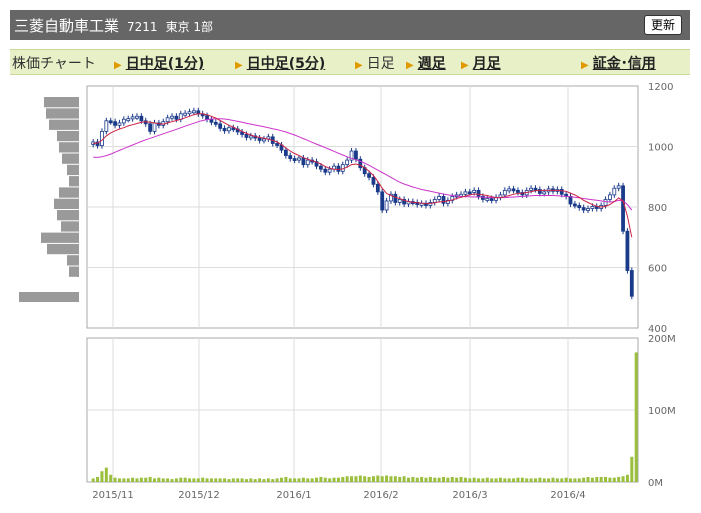 Image resolution: width=701 pixels, height=513 pixels. Describe the element at coordinates (199, 495) in the screenshot. I see `x-tick-label: 2015/12` at that location.